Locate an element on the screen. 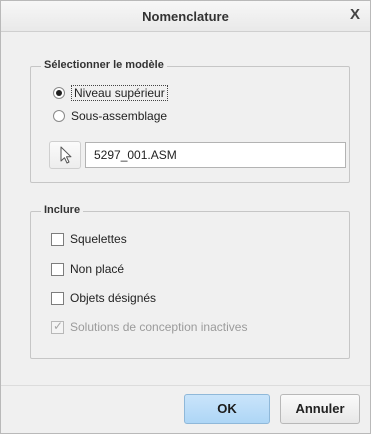 This screenshot has width=371, height=434. radio-top-level: Niveau supérieur is located at coordinates (110, 93).